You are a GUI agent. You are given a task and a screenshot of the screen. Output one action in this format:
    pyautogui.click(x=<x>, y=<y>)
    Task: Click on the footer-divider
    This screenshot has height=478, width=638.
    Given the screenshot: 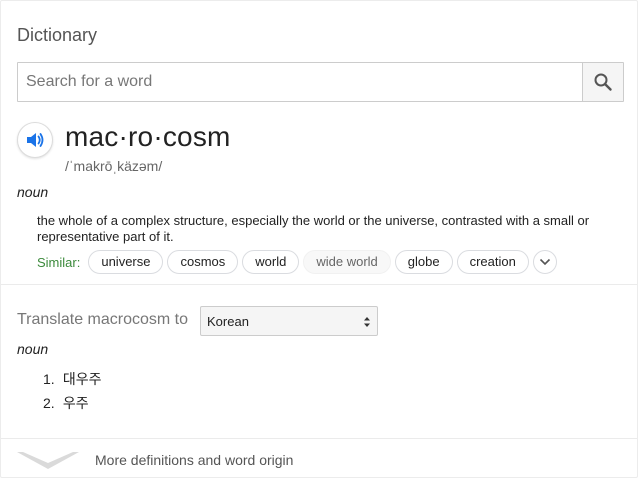 What is the action you would take?
    pyautogui.click(x=319, y=438)
    